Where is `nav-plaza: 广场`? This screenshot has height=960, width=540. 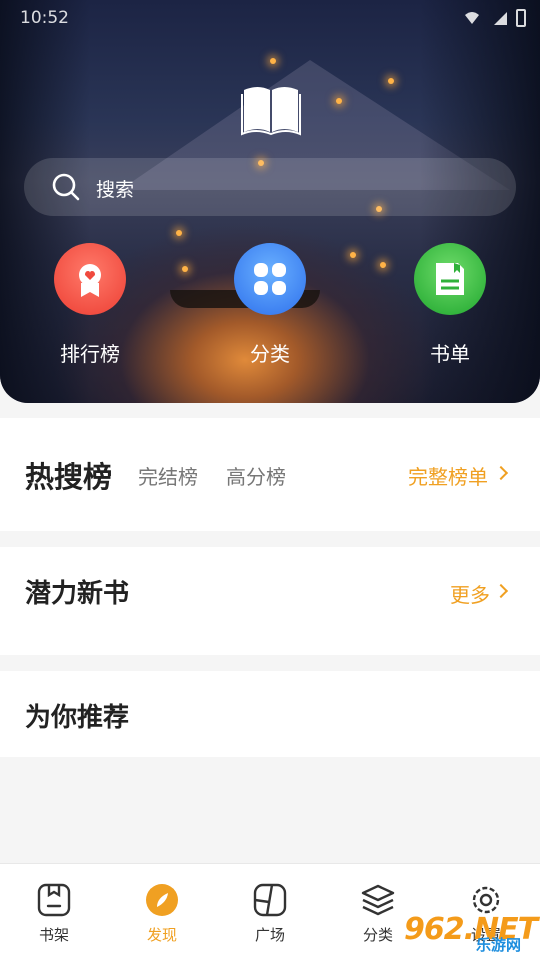 nav-plaza: 广场 is located at coordinates (270, 913).